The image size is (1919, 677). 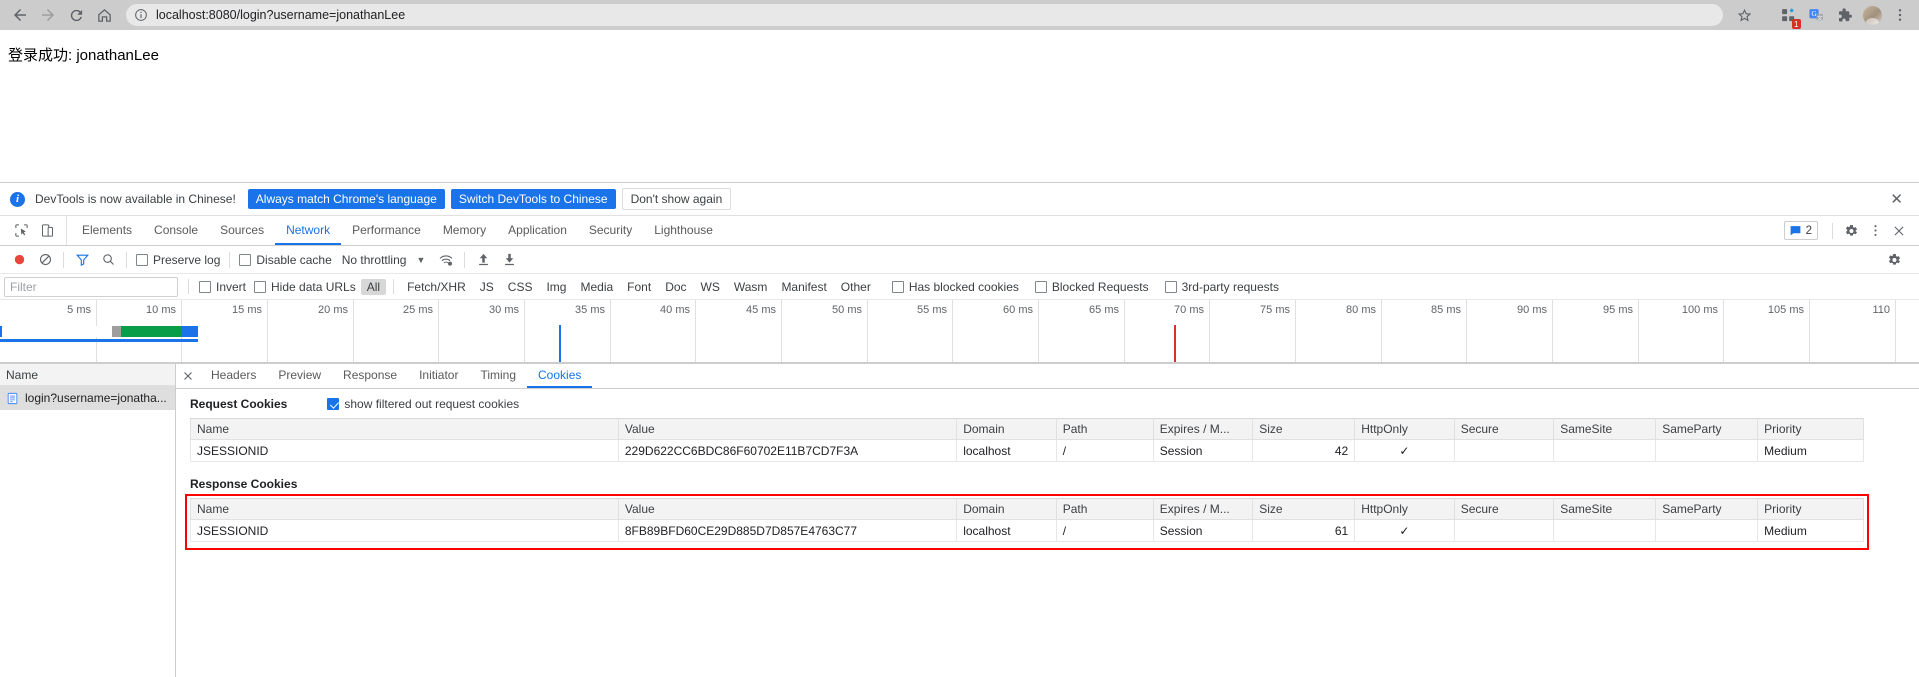 What do you see at coordinates (1900, 15) in the screenshot?
I see `chrome-menu-button` at bounding box center [1900, 15].